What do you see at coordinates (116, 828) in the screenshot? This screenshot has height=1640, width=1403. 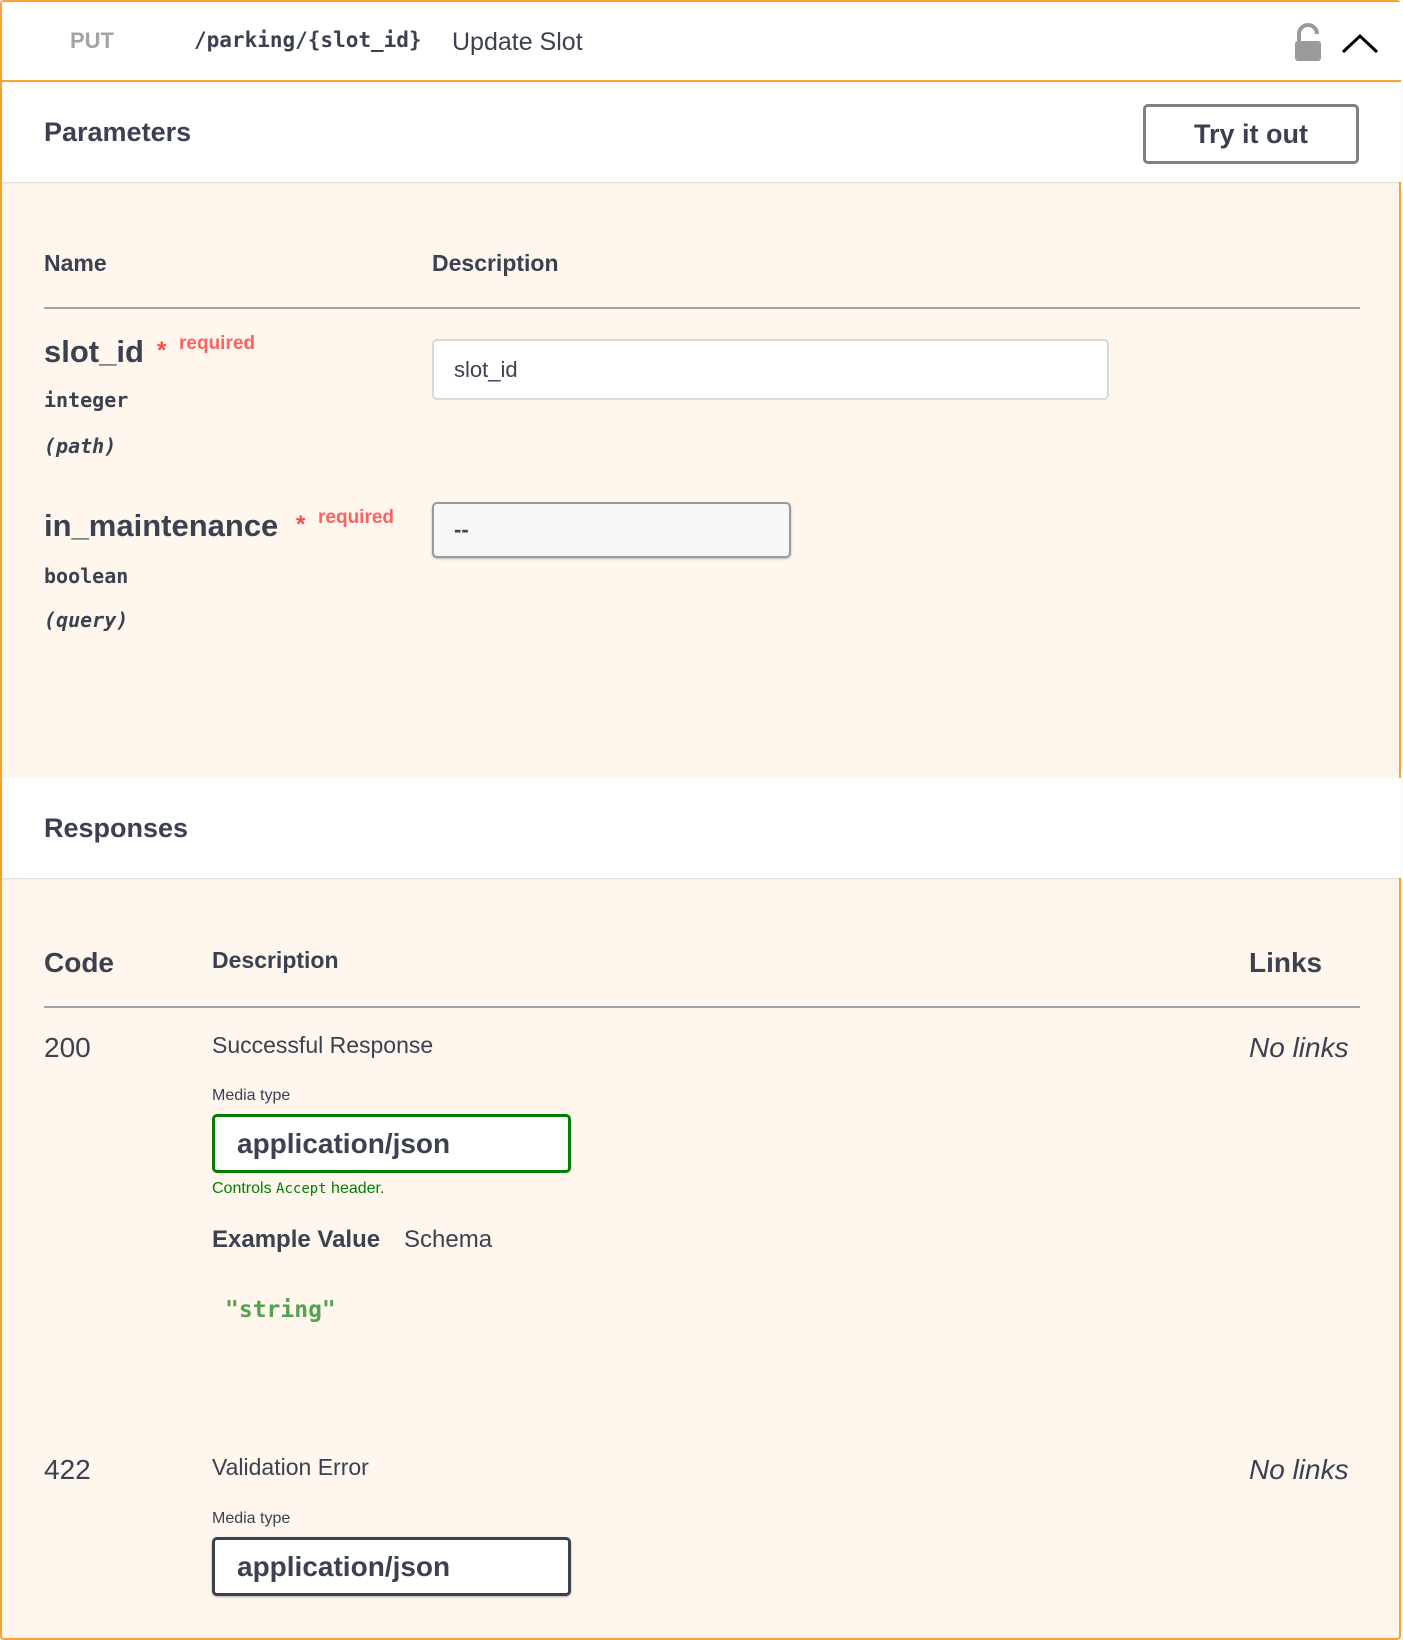 I see `responses-title: Responses` at bounding box center [116, 828].